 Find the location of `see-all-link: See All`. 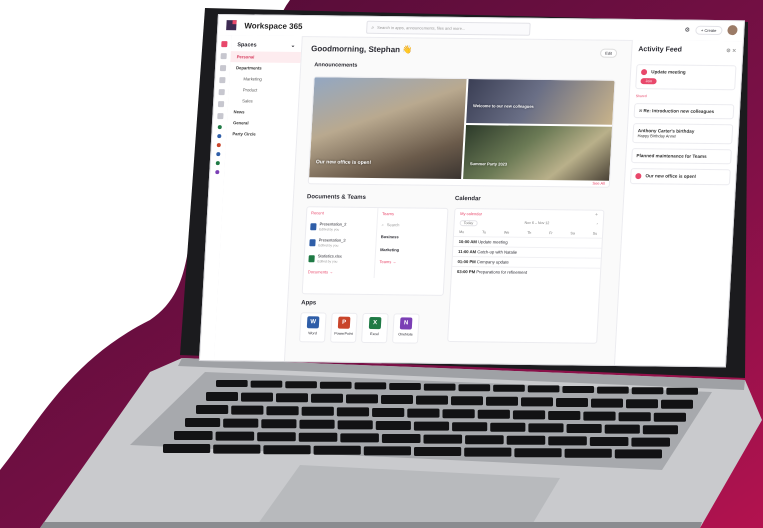

see-all-link: See All is located at coordinates (598, 183).